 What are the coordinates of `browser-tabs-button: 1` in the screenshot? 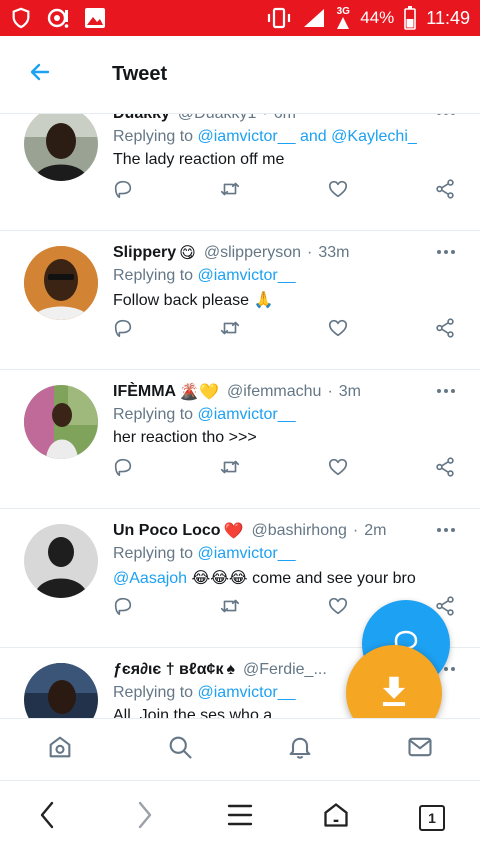 It's located at (432, 818).